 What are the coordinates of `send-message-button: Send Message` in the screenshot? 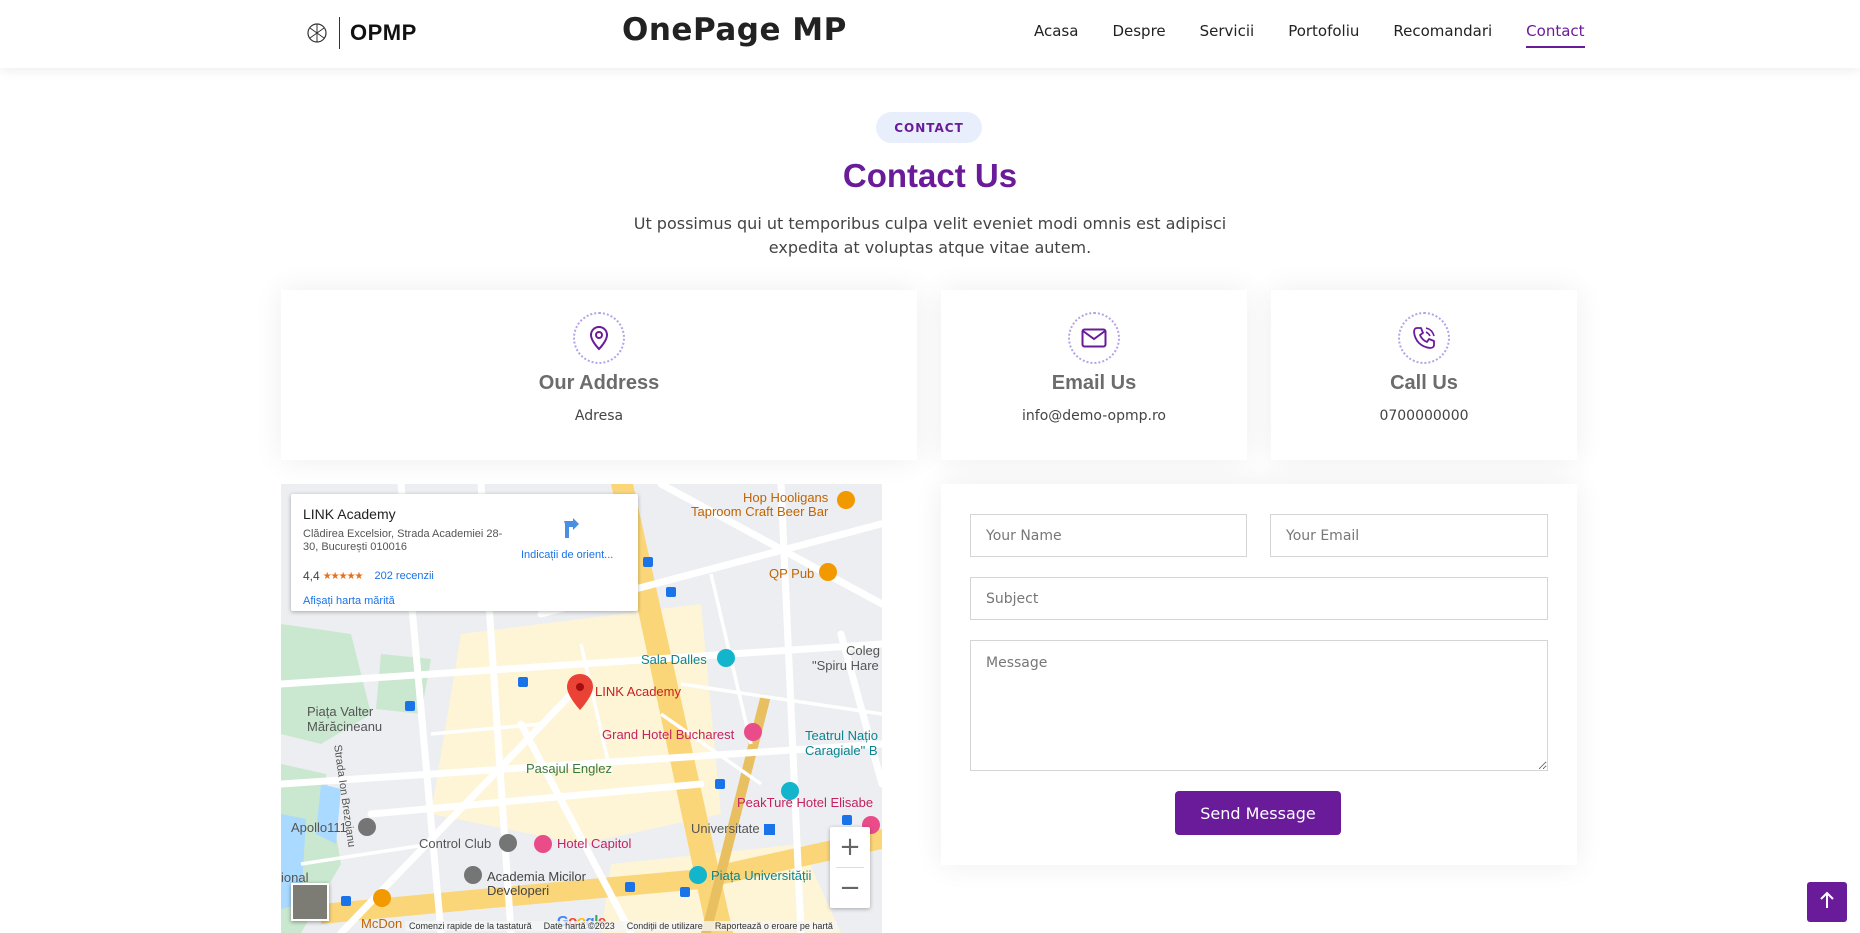 It's located at (1258, 813).